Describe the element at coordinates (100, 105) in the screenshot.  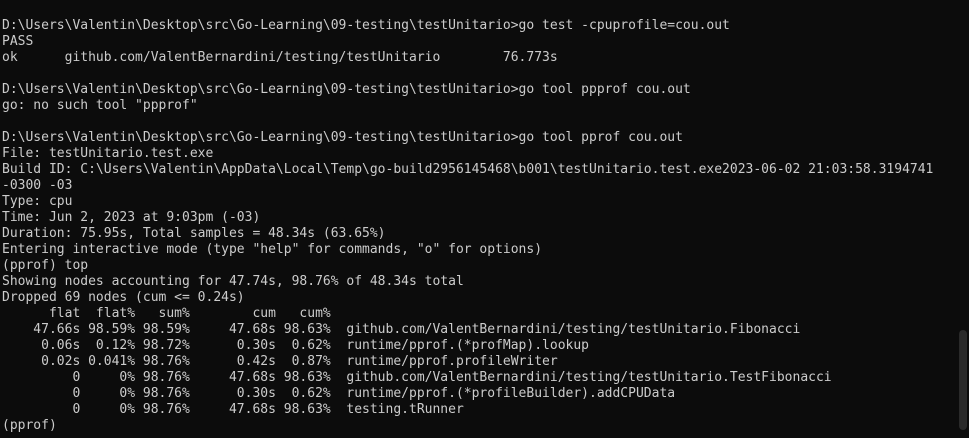
I see `terminal-line: go: no such tool "ppprof"` at that location.